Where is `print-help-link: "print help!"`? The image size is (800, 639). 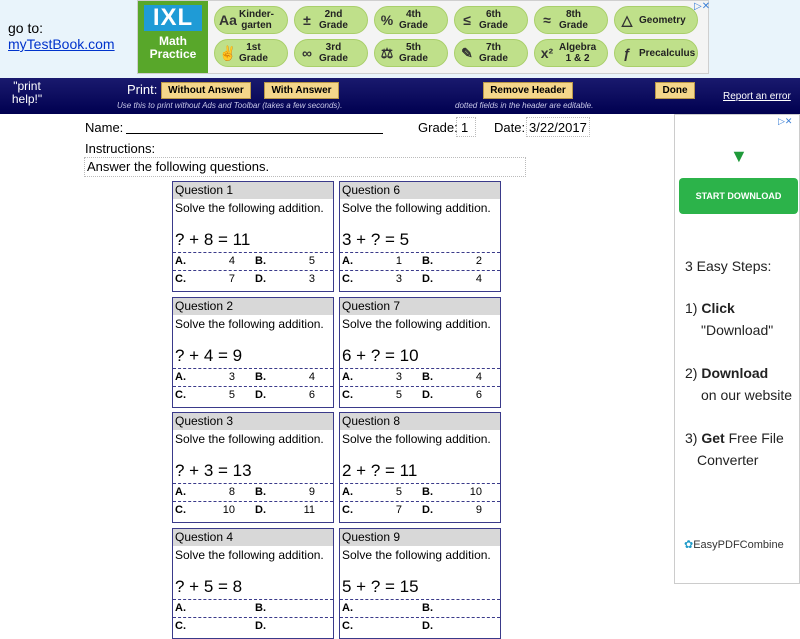
print-help-link: "print help!" is located at coordinates (27, 93).